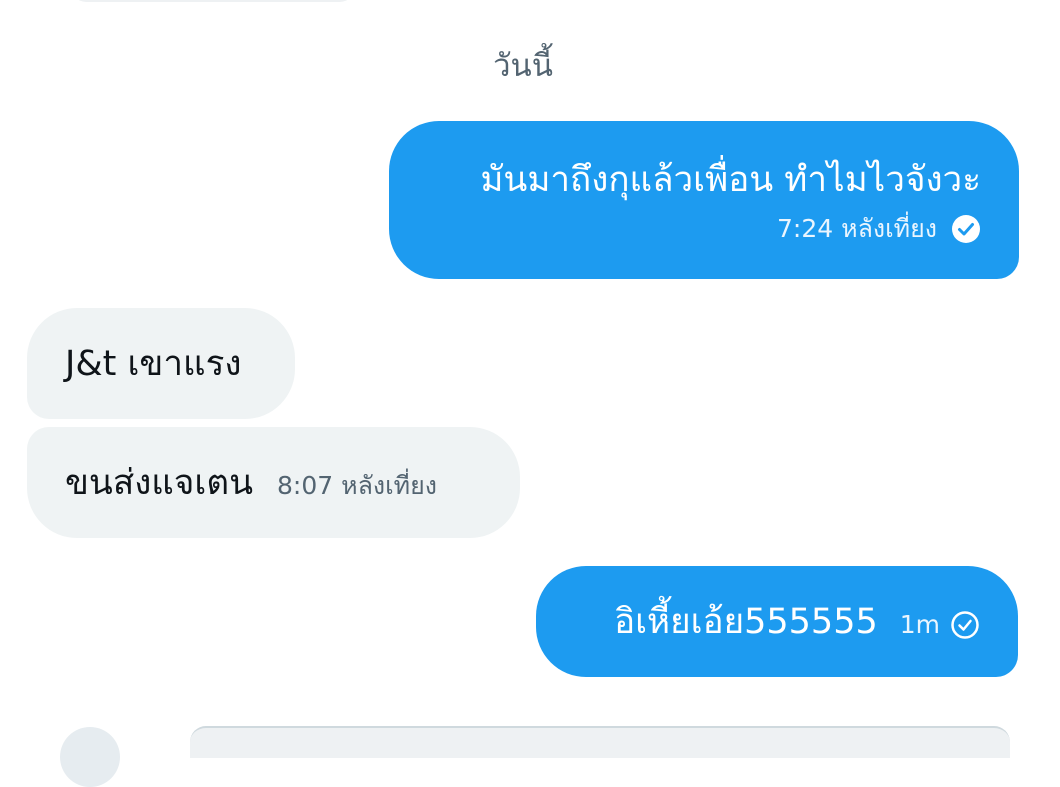 This screenshot has width=1060, height=787. Describe the element at coordinates (746, 622) in the screenshot. I see `message-text: อิเหี้ยเอ้ย555555` at that location.